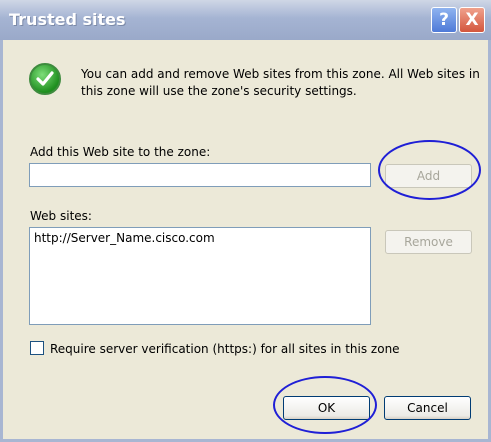 Image resolution: width=491 pixels, height=442 pixels. What do you see at coordinates (200, 175) in the screenshot?
I see `add-site-input` at bounding box center [200, 175].